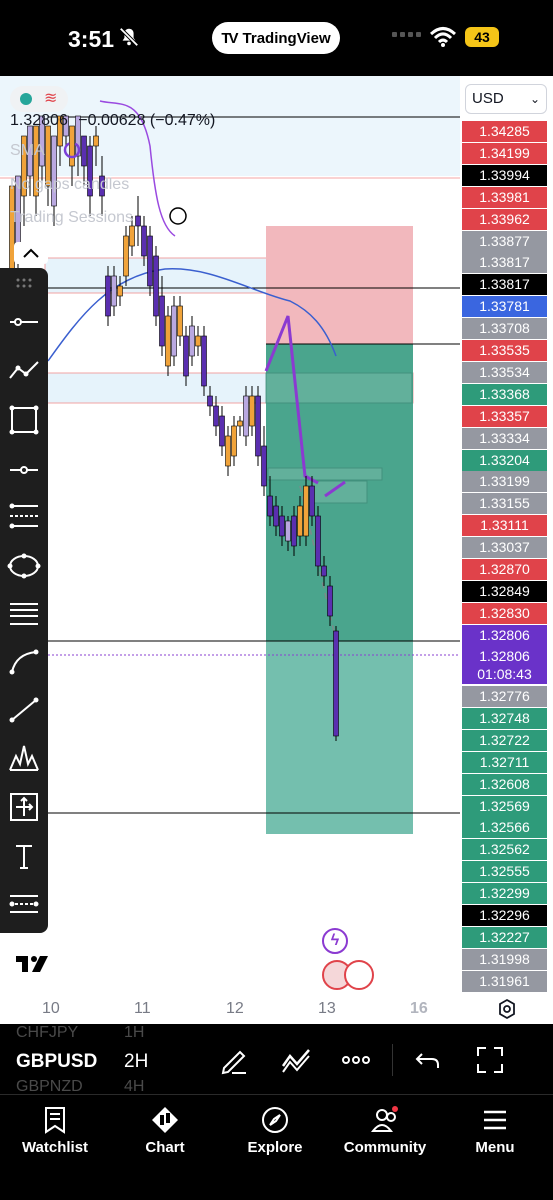 Image resolution: width=553 pixels, height=1200 pixels. Describe the element at coordinates (504, 762) in the screenshot. I see `price-scale-label: 1.32711` at that location.